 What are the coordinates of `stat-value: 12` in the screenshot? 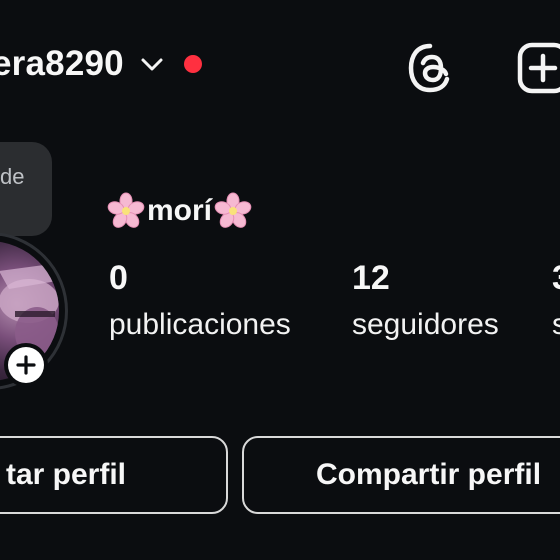 It's located at (371, 278).